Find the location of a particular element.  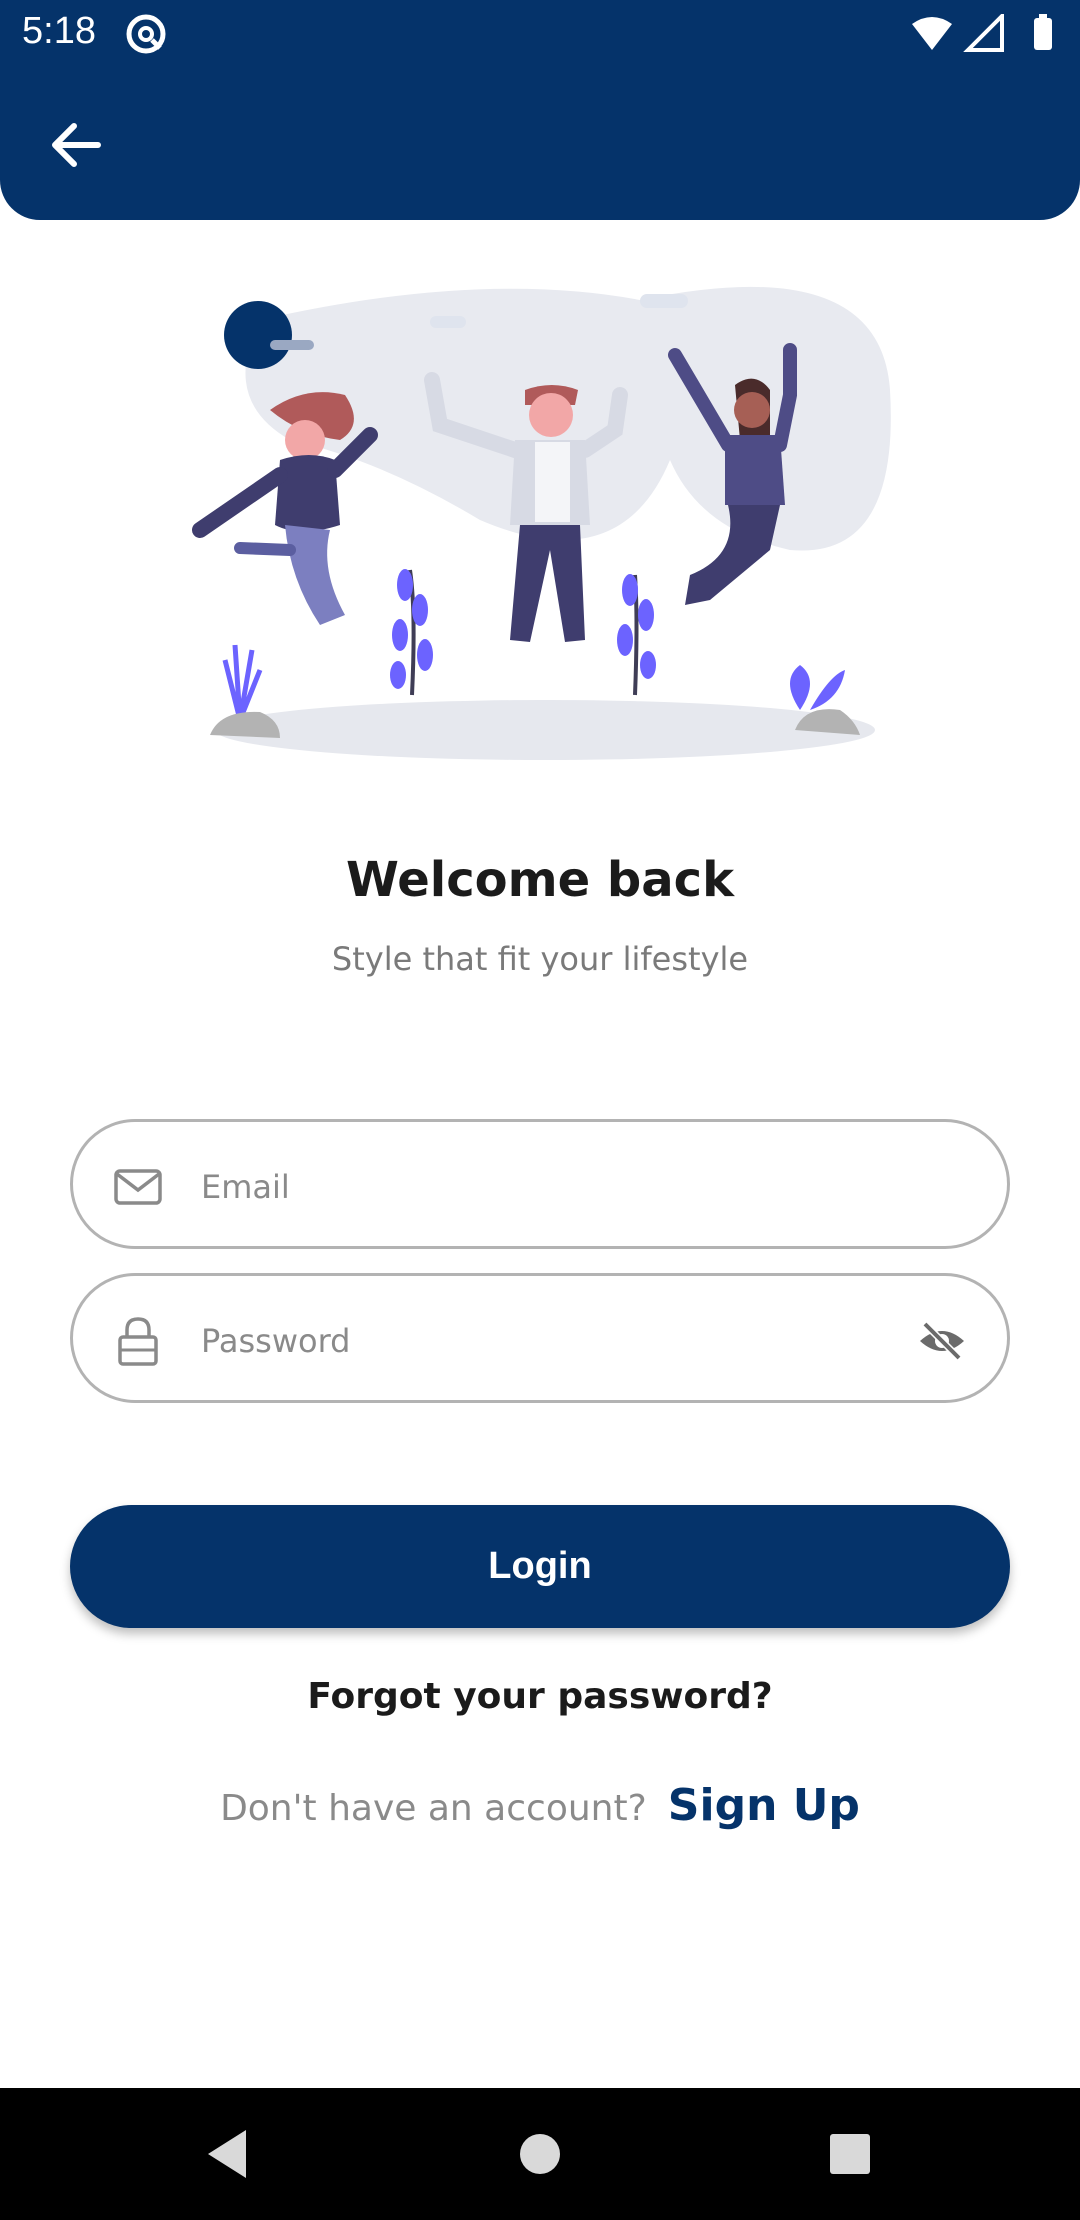

mail-icon is located at coordinates (138, 1187).